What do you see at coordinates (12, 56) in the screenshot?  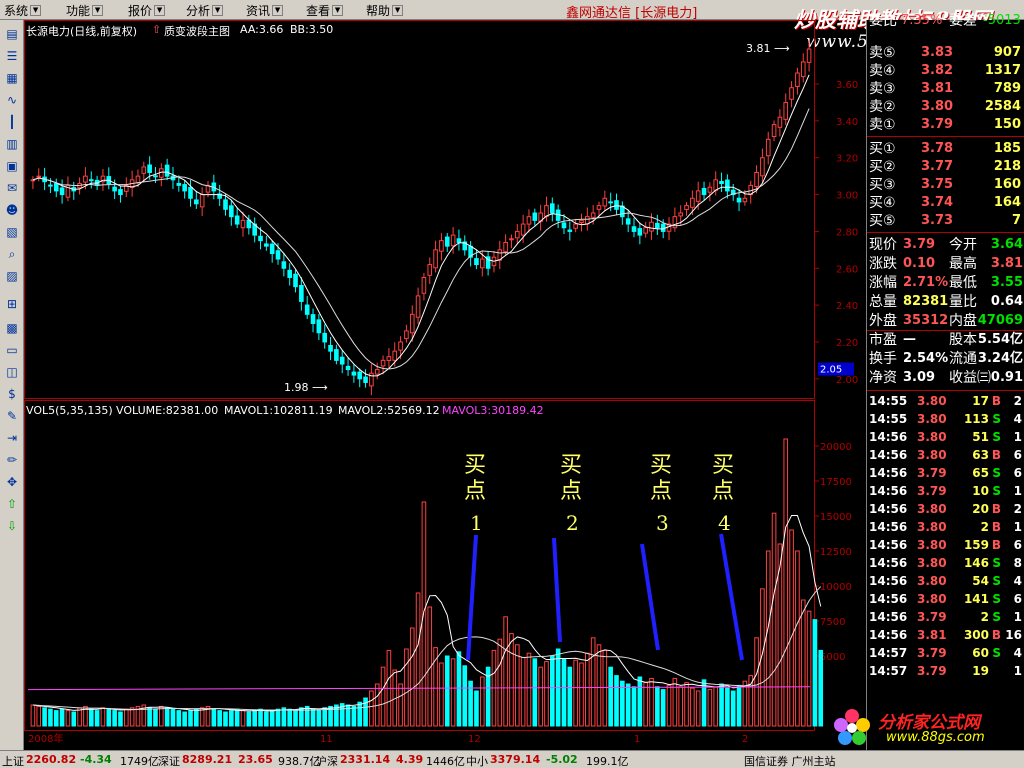 I see `list-icon: ☰` at bounding box center [12, 56].